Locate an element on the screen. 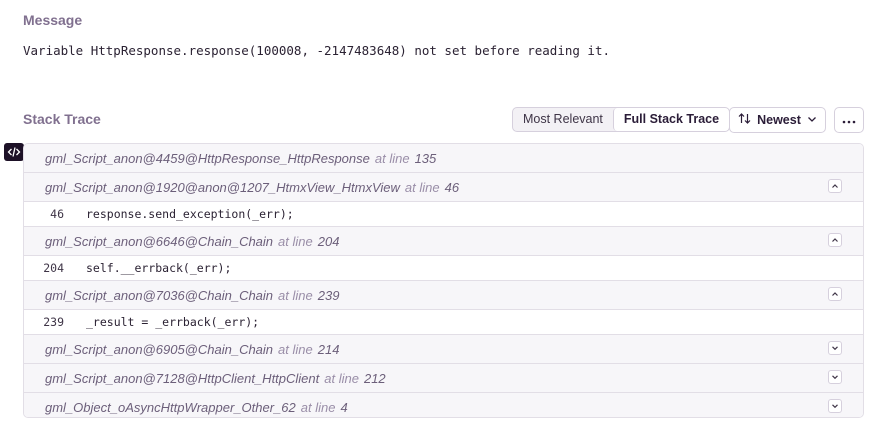 This screenshot has width=873, height=429. code-line-number: 204 is located at coordinates (53, 268).